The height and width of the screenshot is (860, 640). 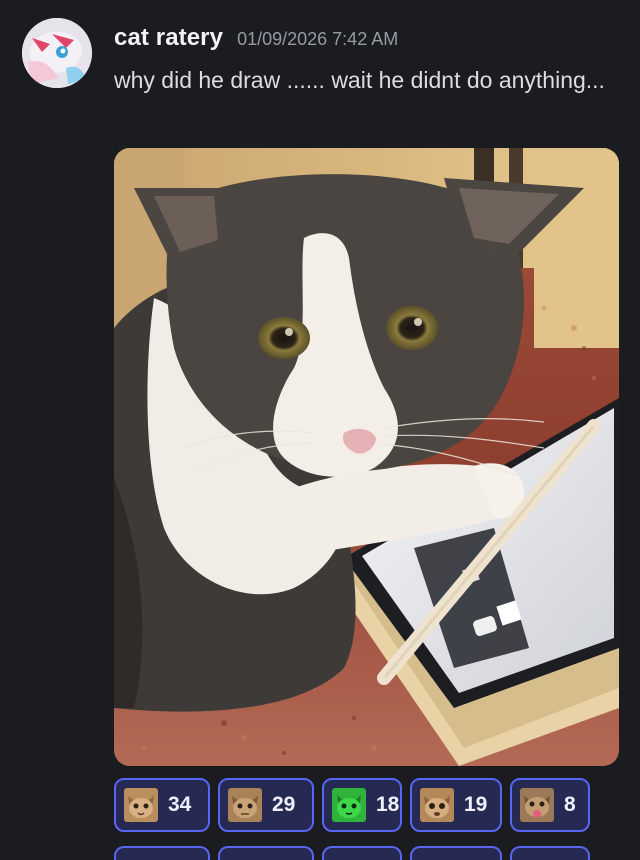 I want to click on reaction-count: 18, so click(x=388, y=804).